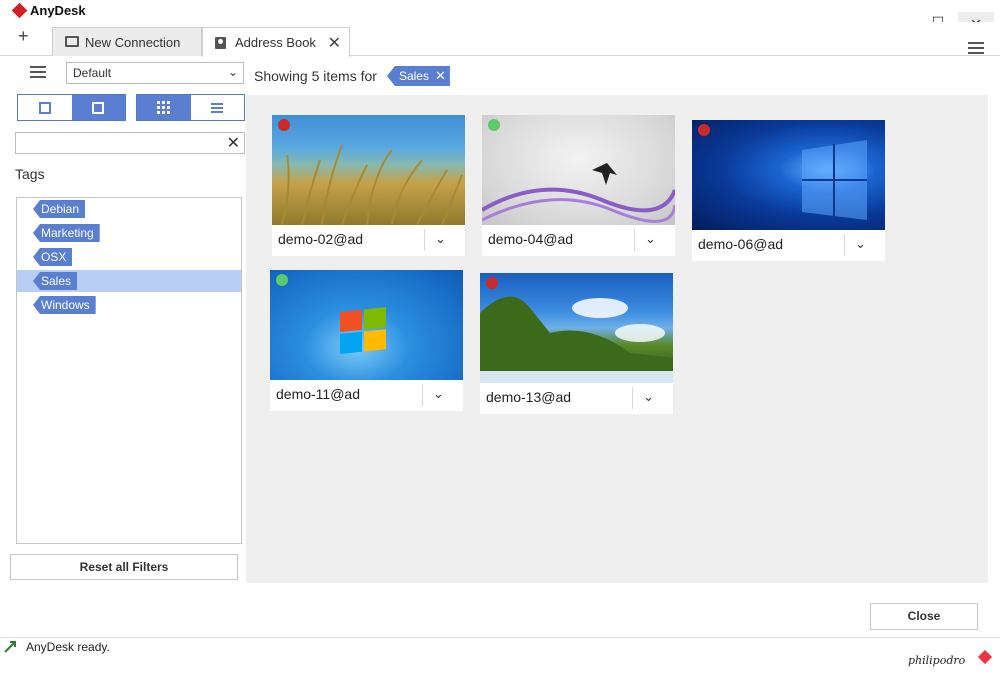 The image size is (1000, 674). Describe the element at coordinates (222, 42) in the screenshot. I see `address-book-icon` at that location.